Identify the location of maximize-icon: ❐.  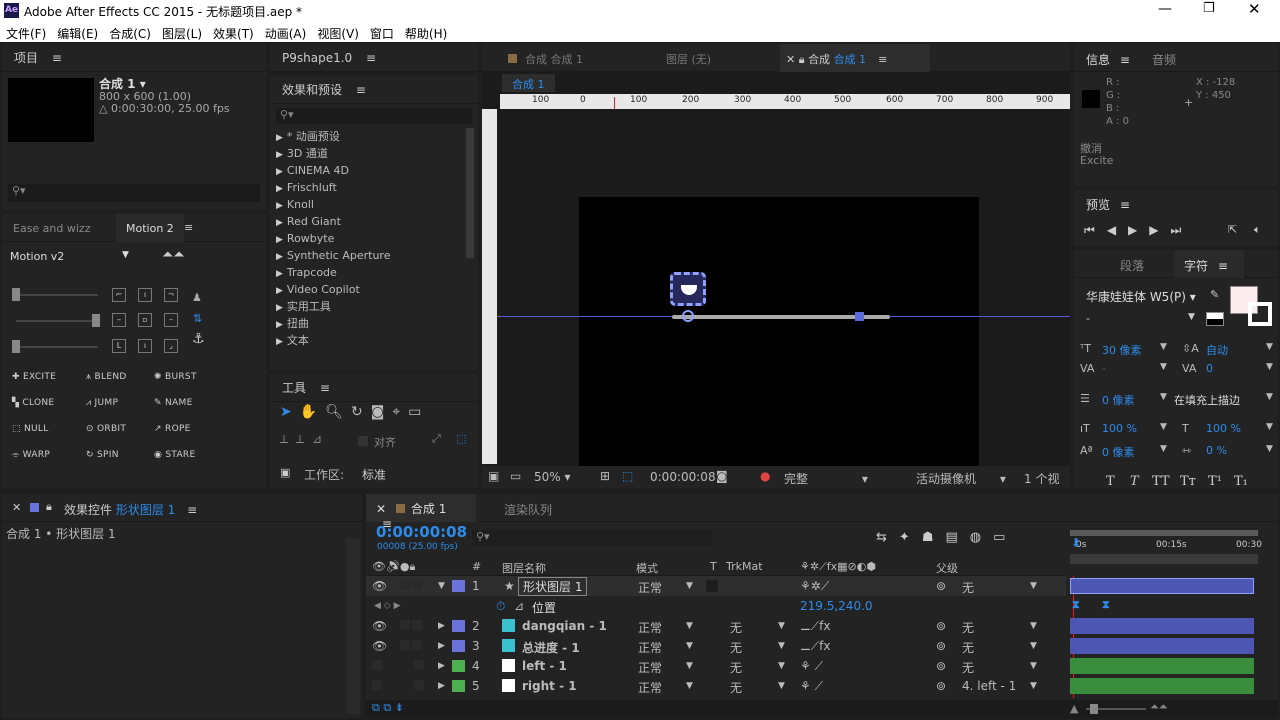
(1209, 8).